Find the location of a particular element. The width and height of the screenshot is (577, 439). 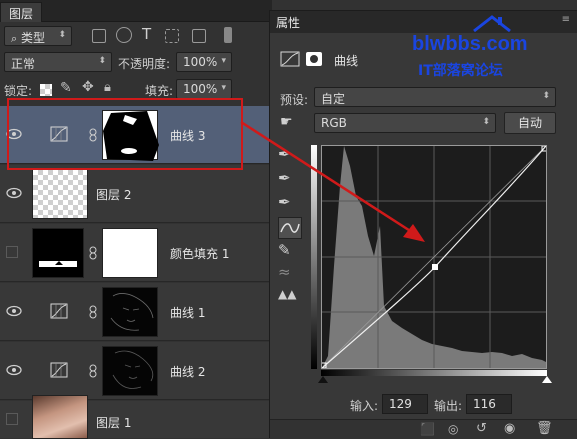

opacity-field: 100% ▾ is located at coordinates (204, 62).